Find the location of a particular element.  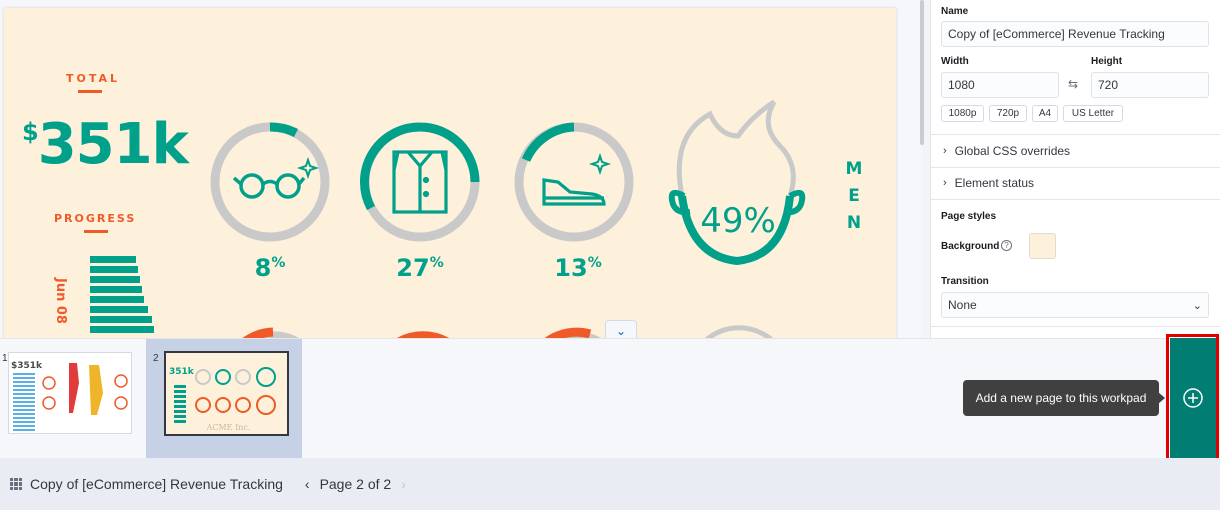

total-value: $351k is located at coordinates (105, 144).